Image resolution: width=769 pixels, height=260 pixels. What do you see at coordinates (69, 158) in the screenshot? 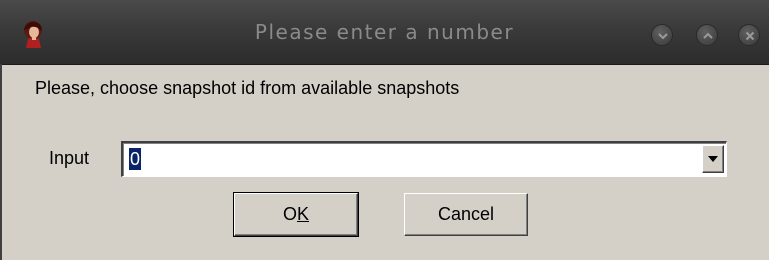
I see `input-label: Input` at bounding box center [69, 158].